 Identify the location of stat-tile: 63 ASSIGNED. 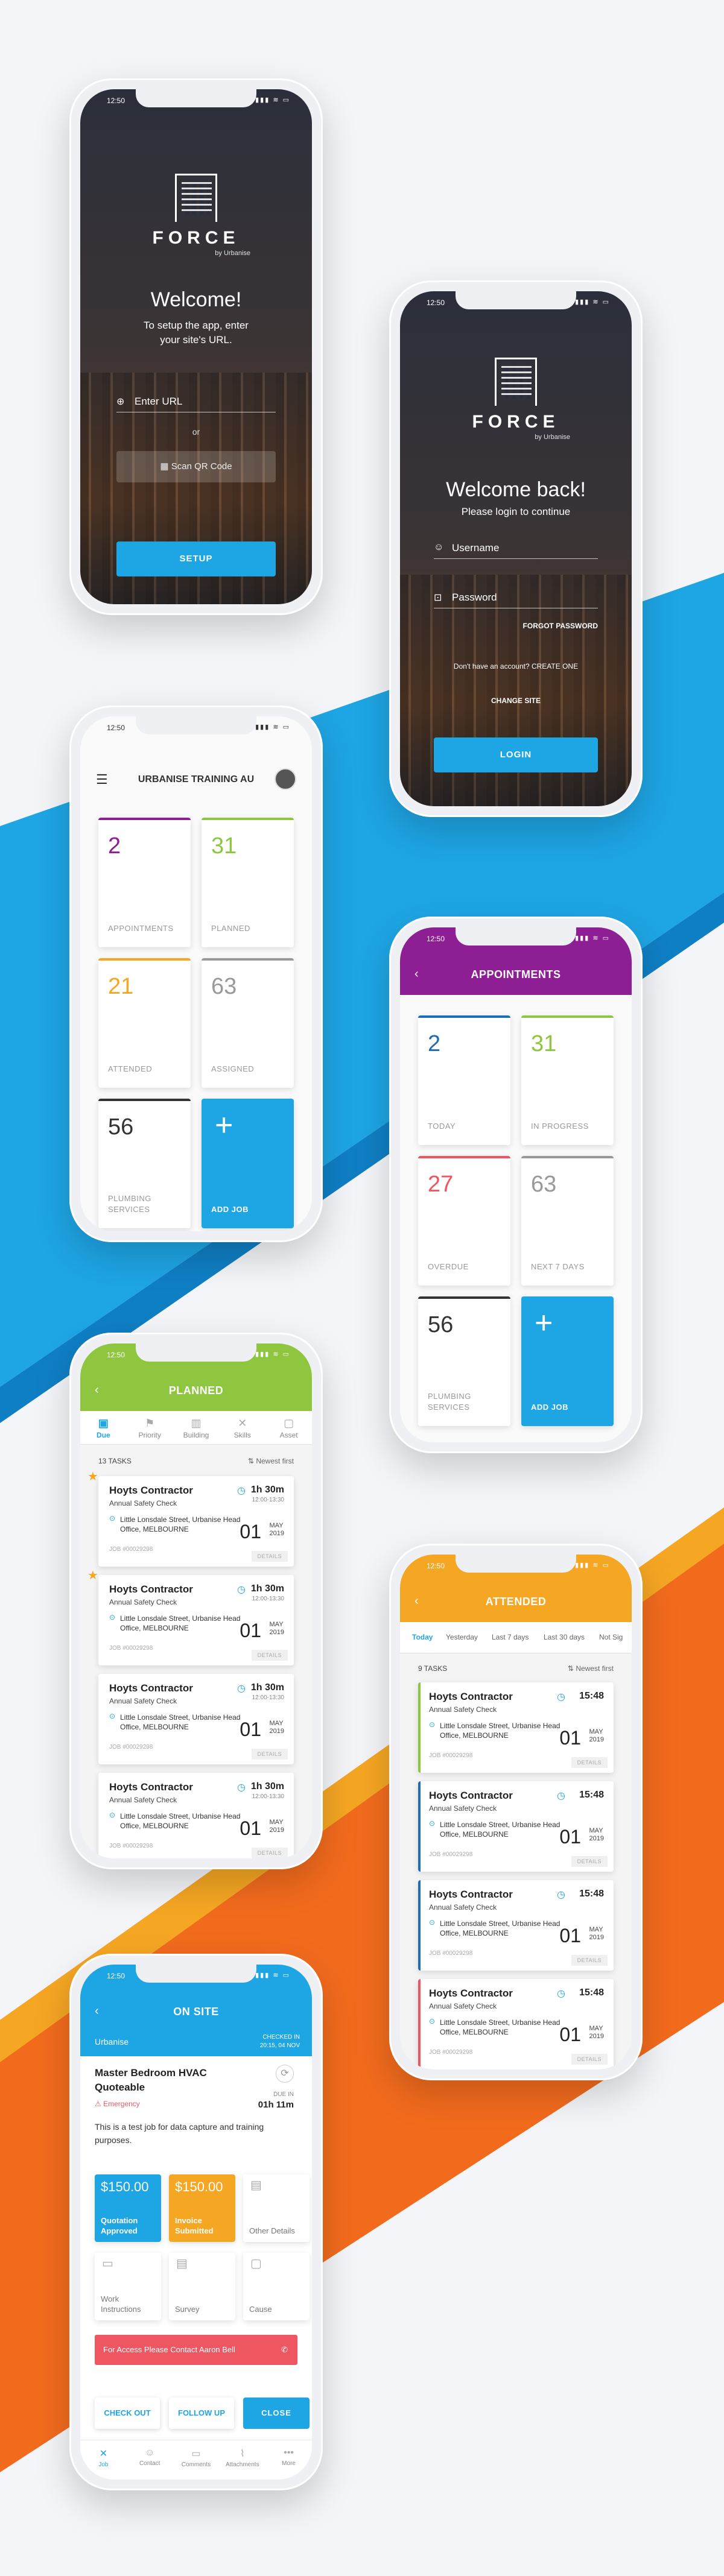
(248, 1023).